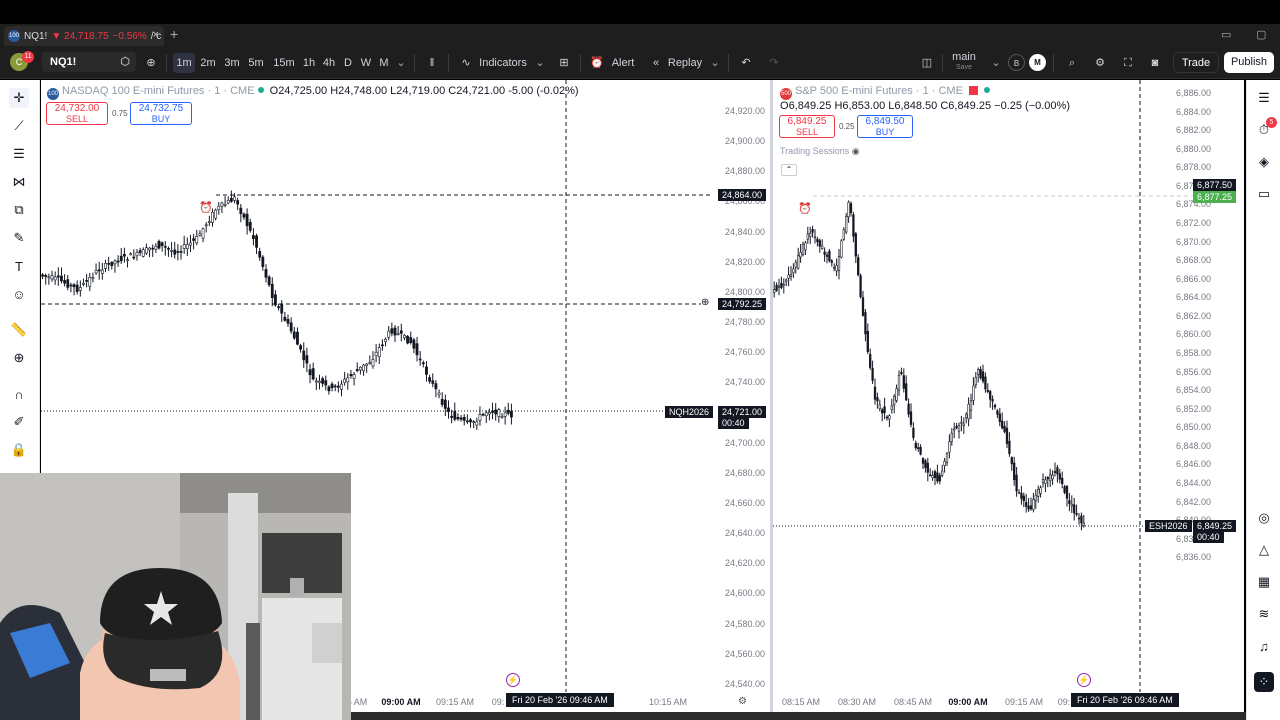  I want to click on fib-retracement-icon: ☰, so click(19, 154).